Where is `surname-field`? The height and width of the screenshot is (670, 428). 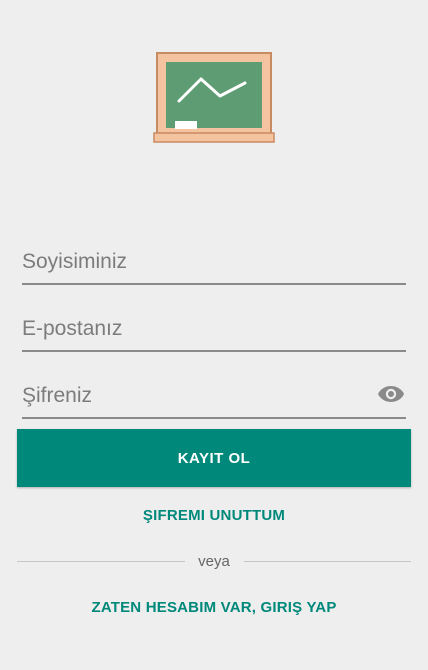
surname-field is located at coordinates (214, 265).